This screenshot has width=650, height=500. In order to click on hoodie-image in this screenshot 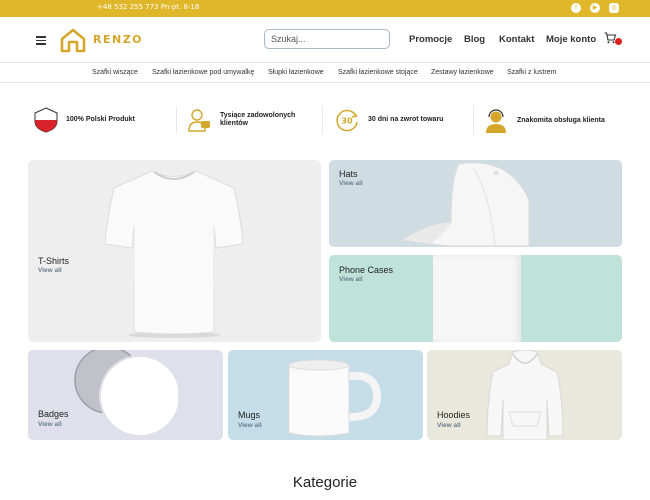, I will do `click(525, 395)`.